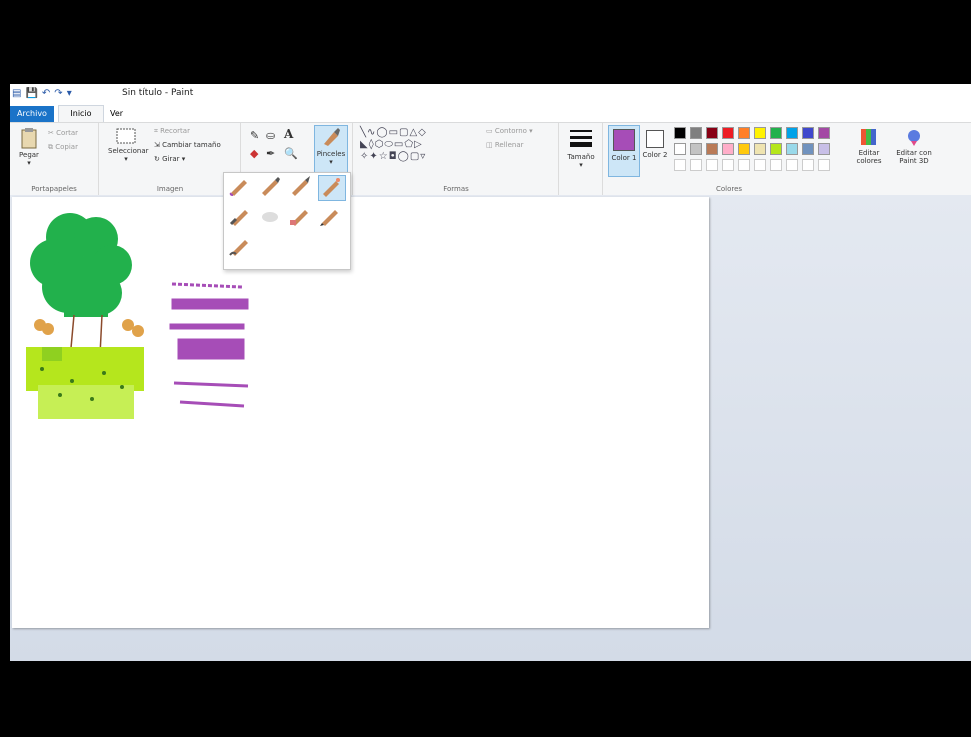 This screenshot has width=971, height=737. I want to click on color1-button: Color 1, so click(624, 151).